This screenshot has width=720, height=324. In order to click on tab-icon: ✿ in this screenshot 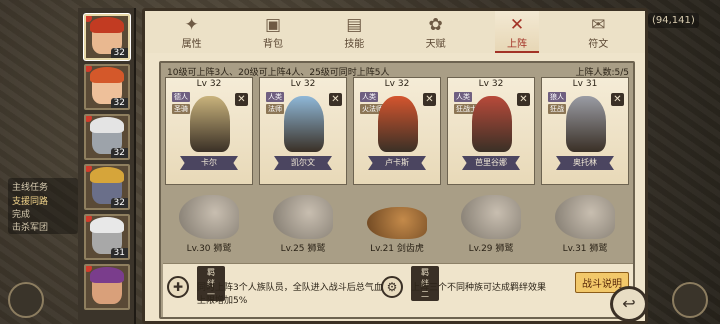, I will do `click(435, 25)`.